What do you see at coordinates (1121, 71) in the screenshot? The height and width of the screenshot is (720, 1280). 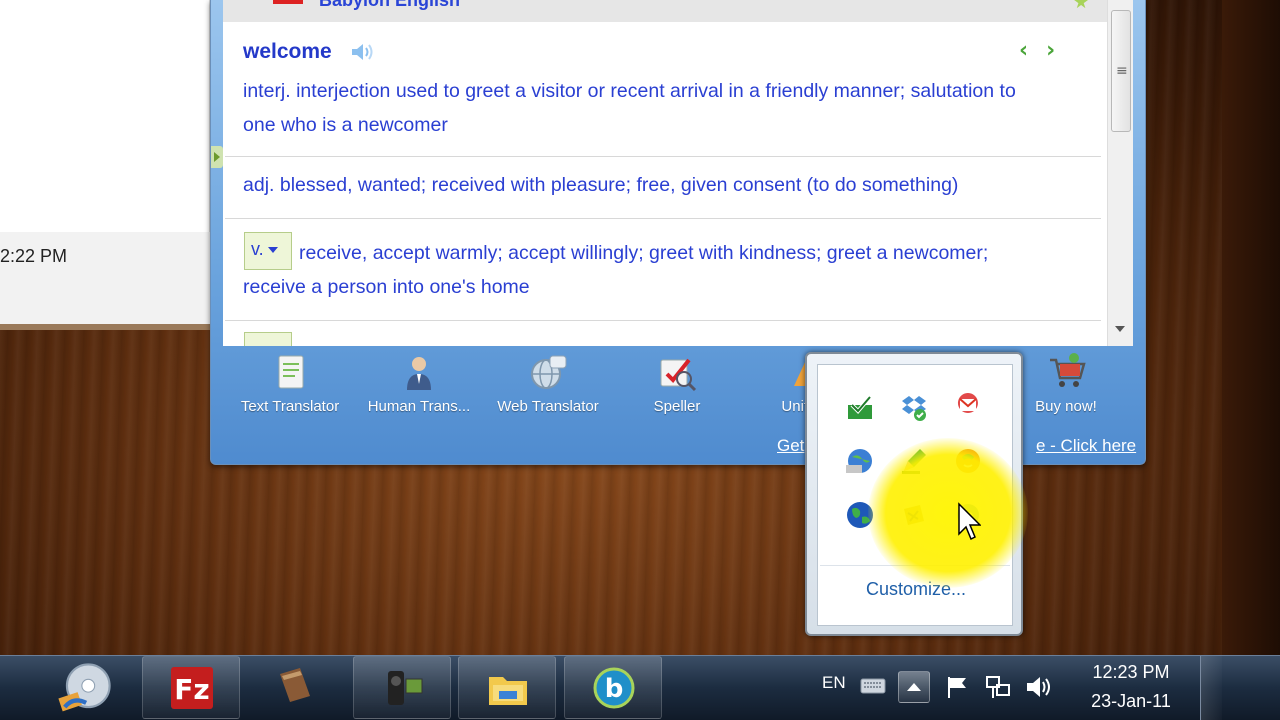 I see `scrollbar-thumb` at bounding box center [1121, 71].